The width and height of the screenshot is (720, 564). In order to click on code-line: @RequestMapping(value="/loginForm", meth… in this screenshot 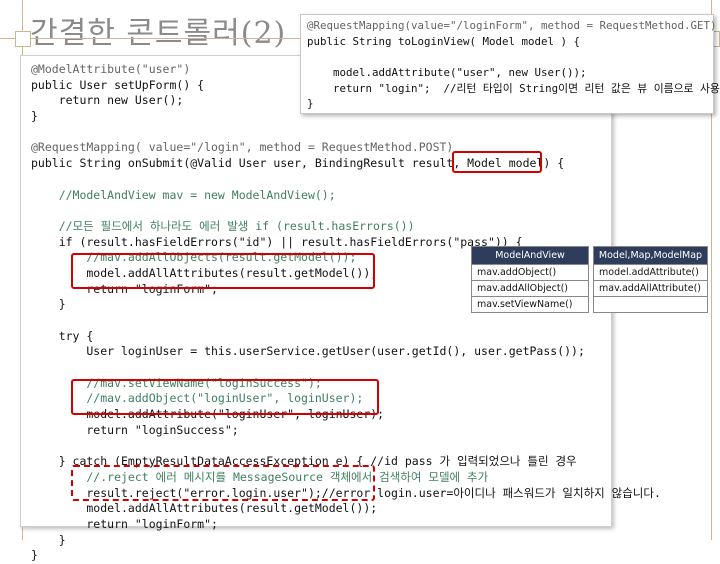, I will do `click(512, 25)`.